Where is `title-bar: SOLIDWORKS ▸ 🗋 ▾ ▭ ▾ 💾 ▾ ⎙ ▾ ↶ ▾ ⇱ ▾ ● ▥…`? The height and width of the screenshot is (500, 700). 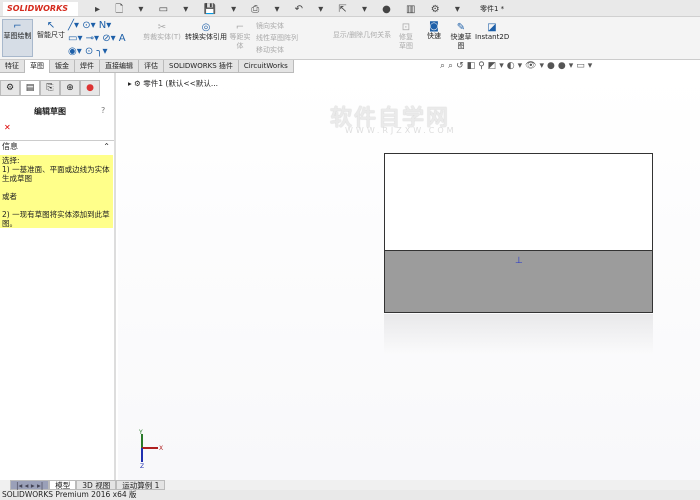 title-bar: SOLIDWORKS ▸ 🗋 ▾ ▭ ▾ 💾 ▾ ⎙ ▾ ↶ ▾ ⇱ ▾ ● ▥… is located at coordinates (350, 8).